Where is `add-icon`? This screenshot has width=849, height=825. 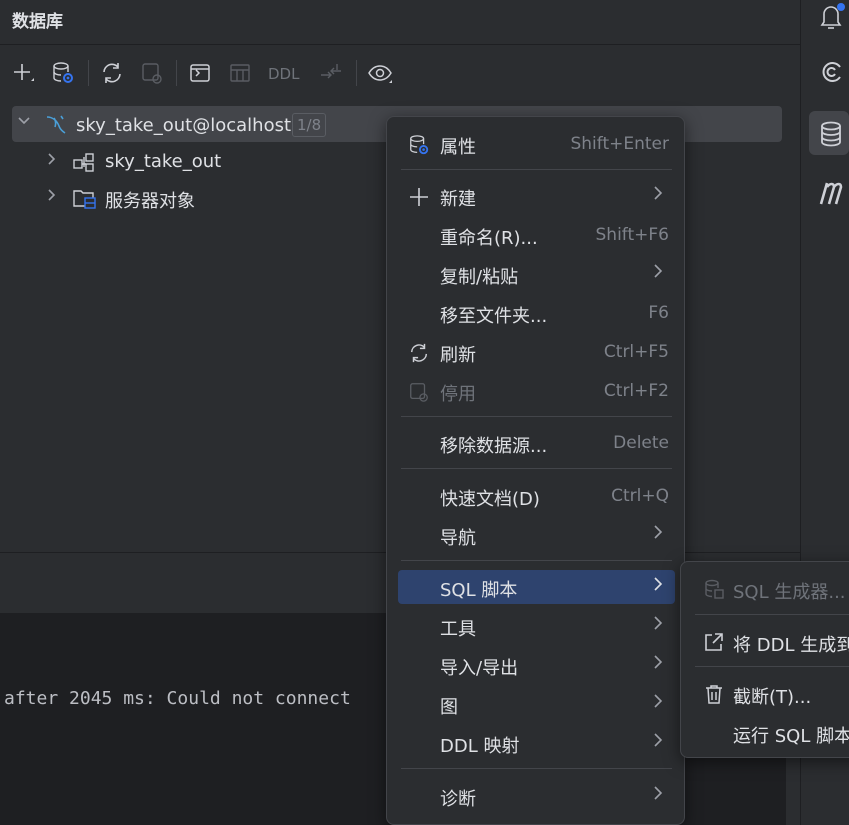 add-icon is located at coordinates (23, 73).